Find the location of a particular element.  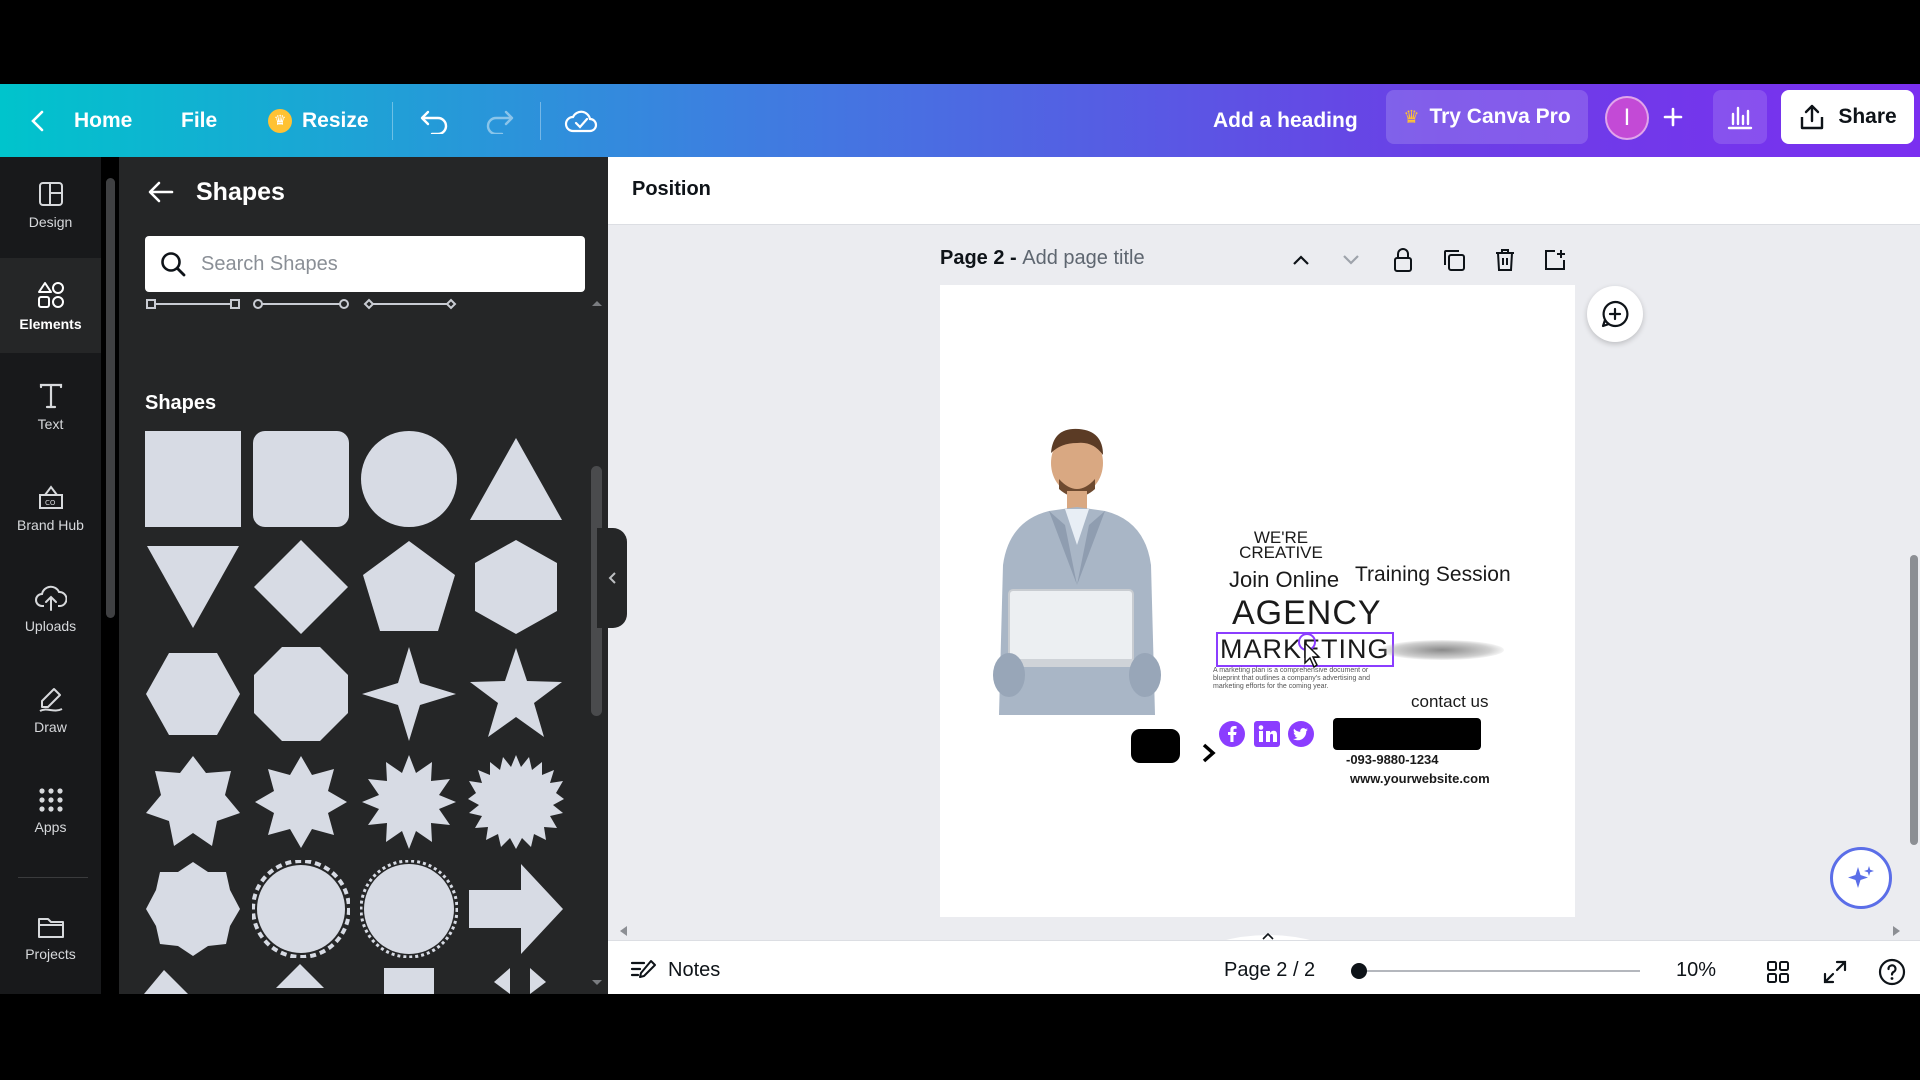

more-shapes-peek is located at coordinates (345, 979).